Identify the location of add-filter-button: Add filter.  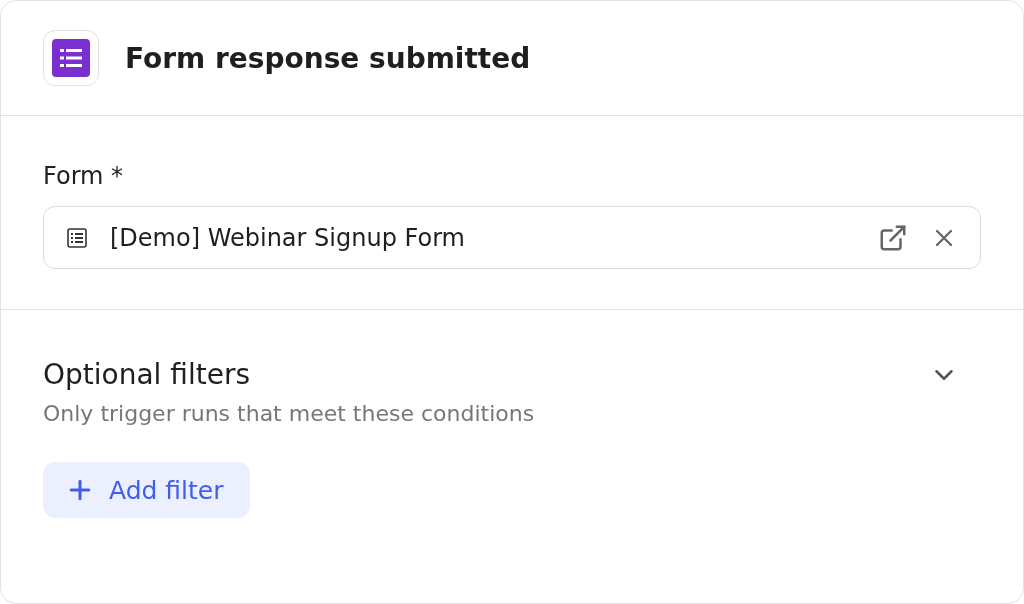
(146, 490).